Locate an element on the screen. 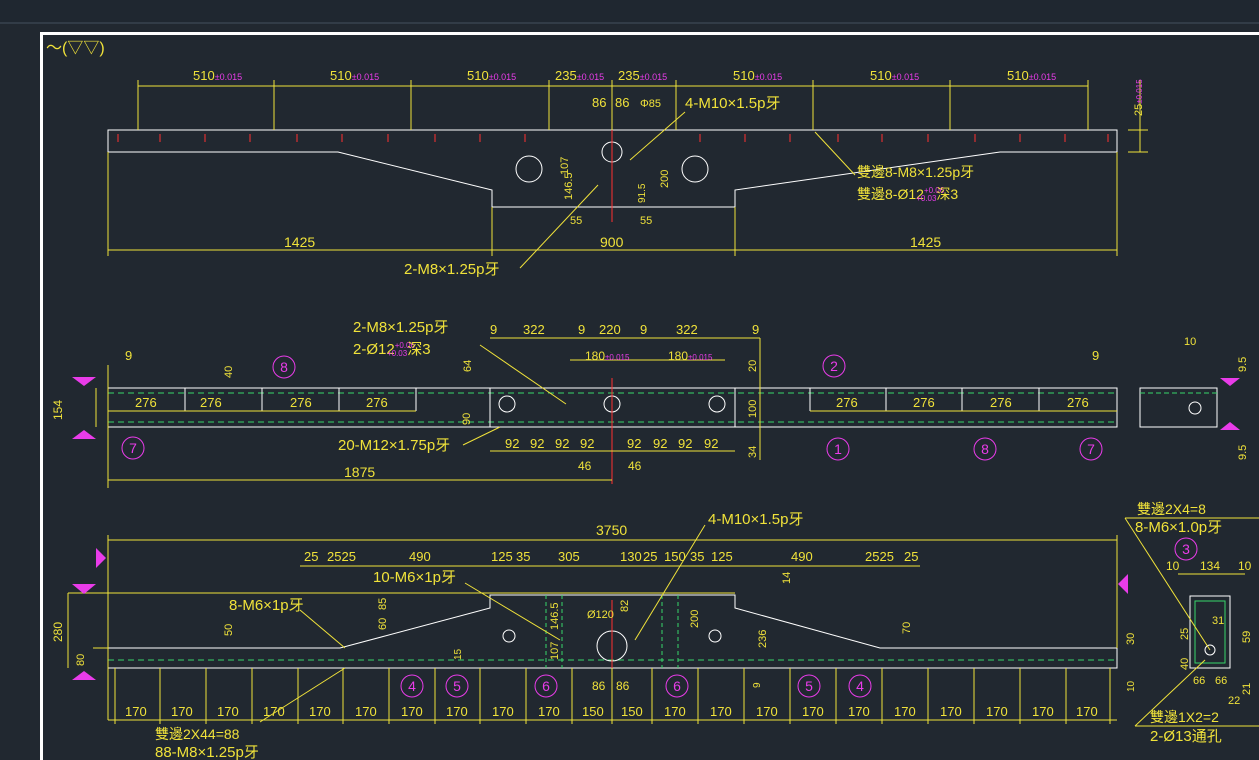 This screenshot has width=1259, height=760. bot-dim-200: 200 is located at coordinates (695, 619).